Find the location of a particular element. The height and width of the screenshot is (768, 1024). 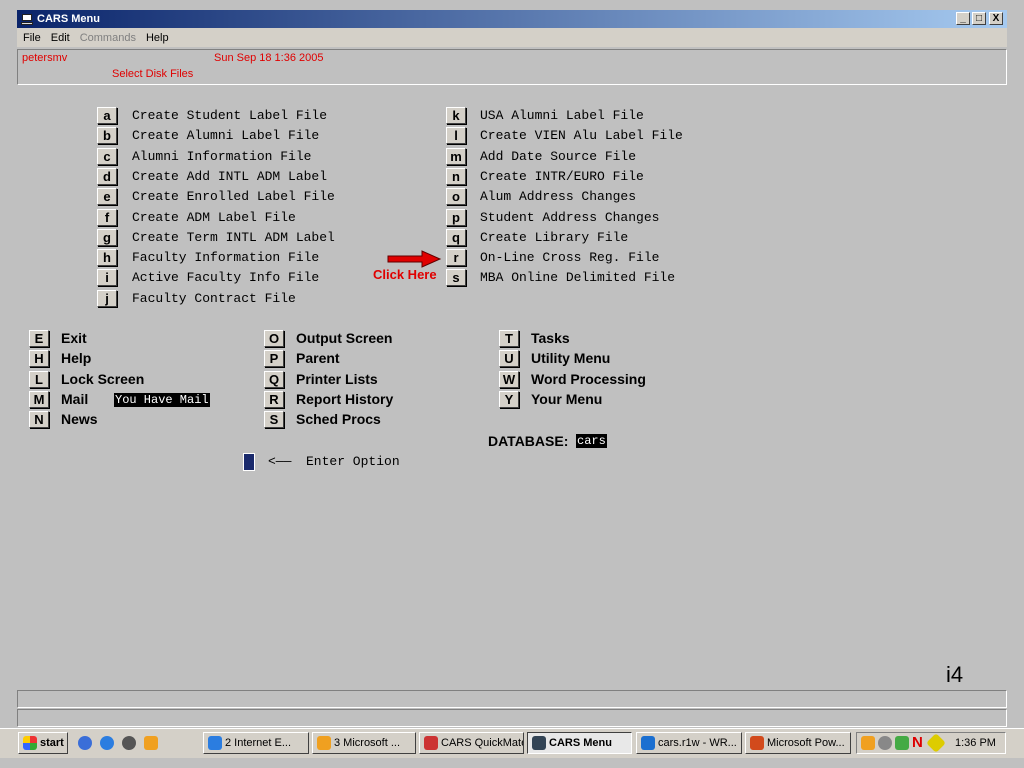

cmd-M-label: Mail is located at coordinates (74, 399).